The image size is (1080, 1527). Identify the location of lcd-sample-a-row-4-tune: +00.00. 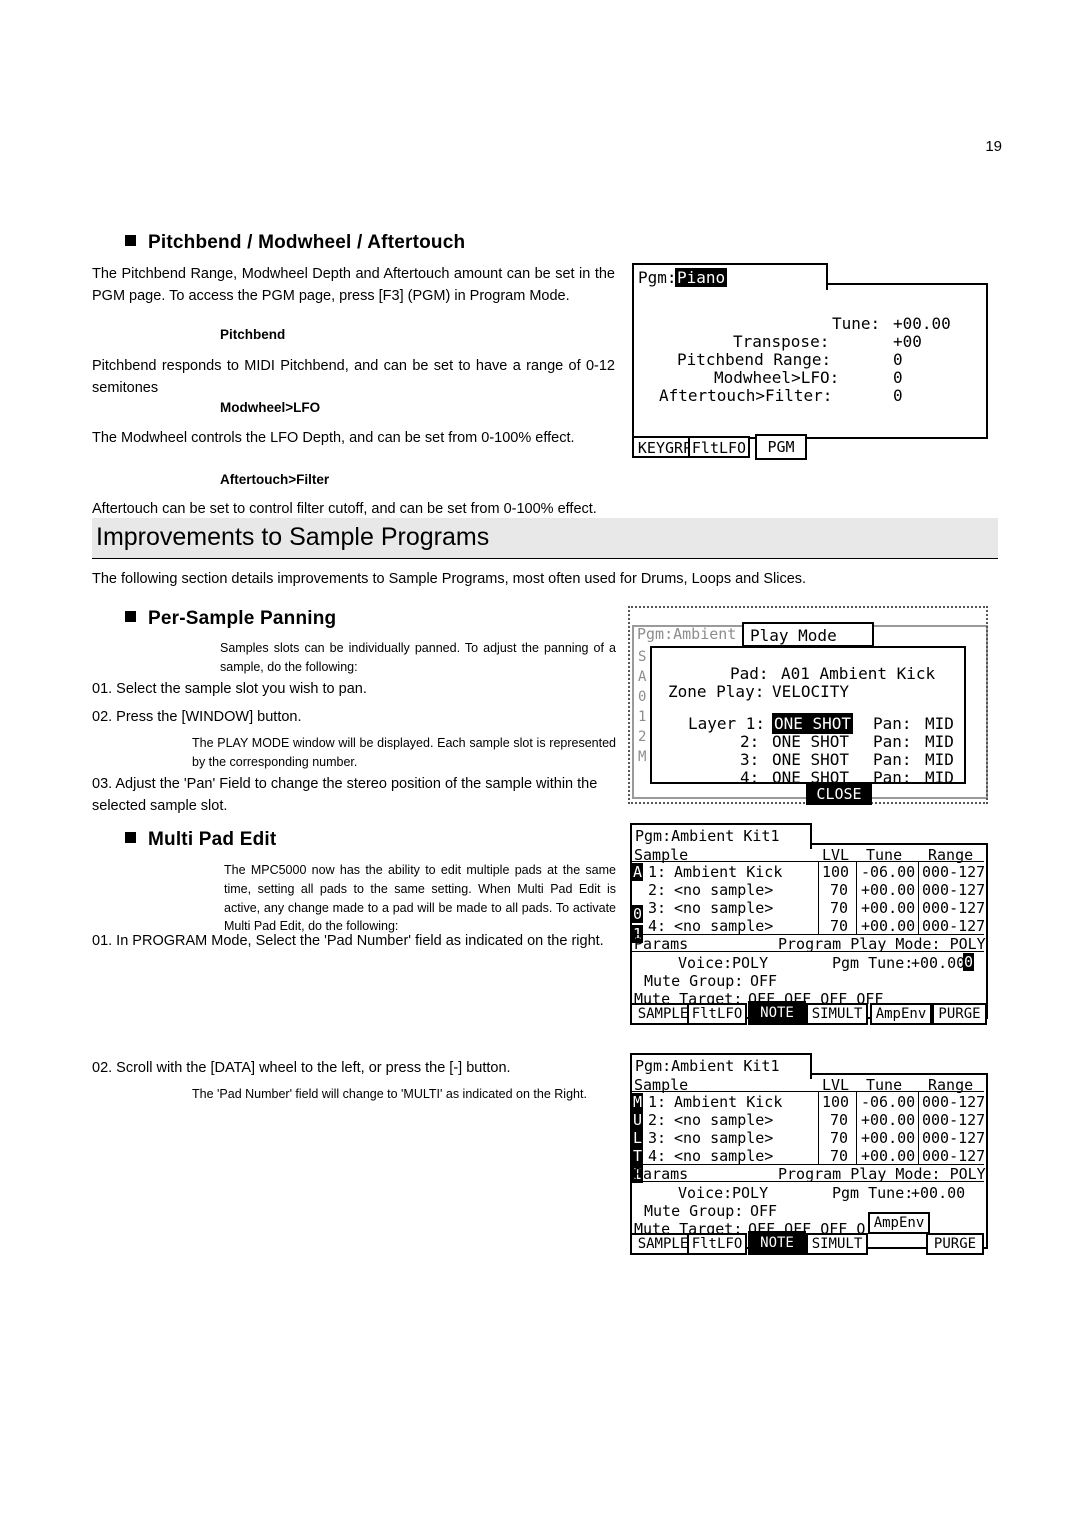
(888, 926).